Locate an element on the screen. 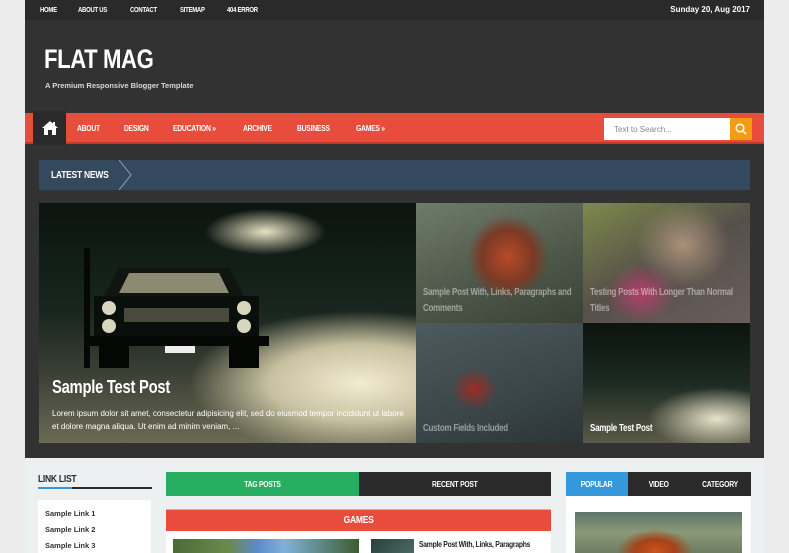  nav-design: DESIGN is located at coordinates (136, 128).